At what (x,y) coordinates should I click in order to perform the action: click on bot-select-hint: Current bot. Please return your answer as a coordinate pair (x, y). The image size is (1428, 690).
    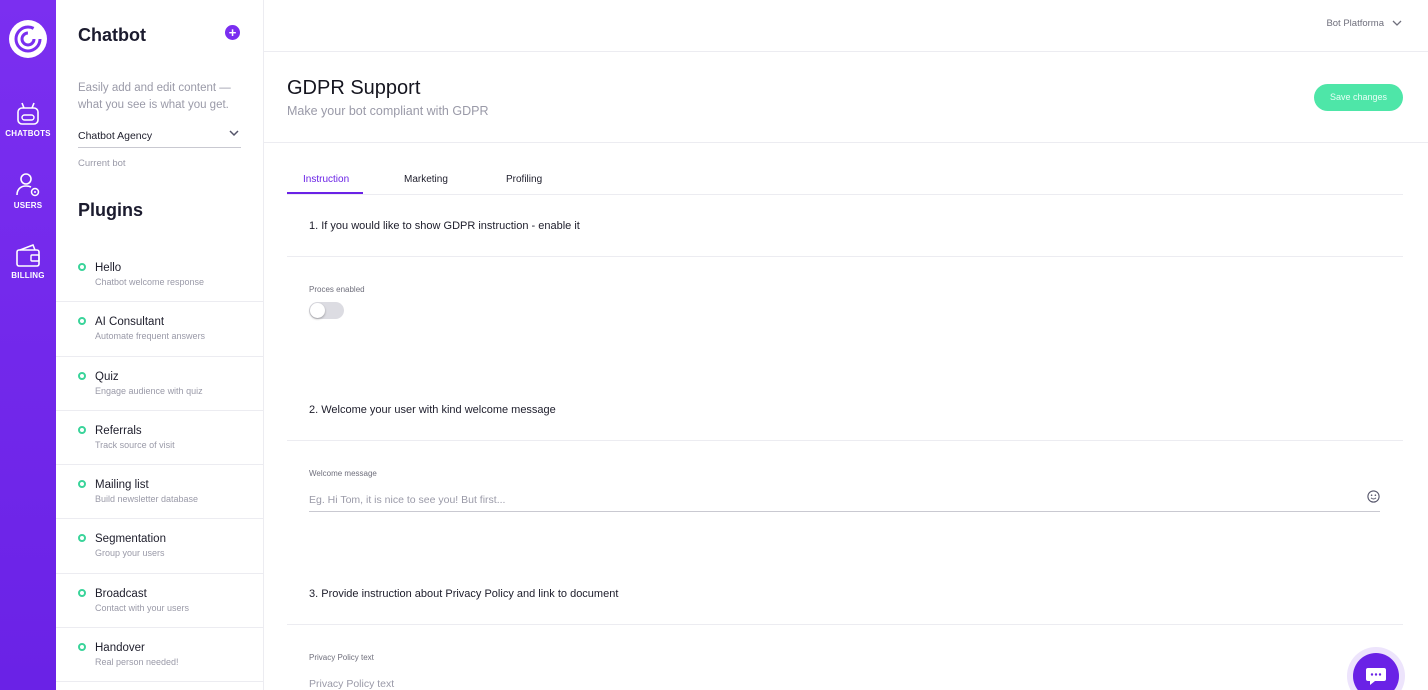
    Looking at the image, I should click on (102, 163).